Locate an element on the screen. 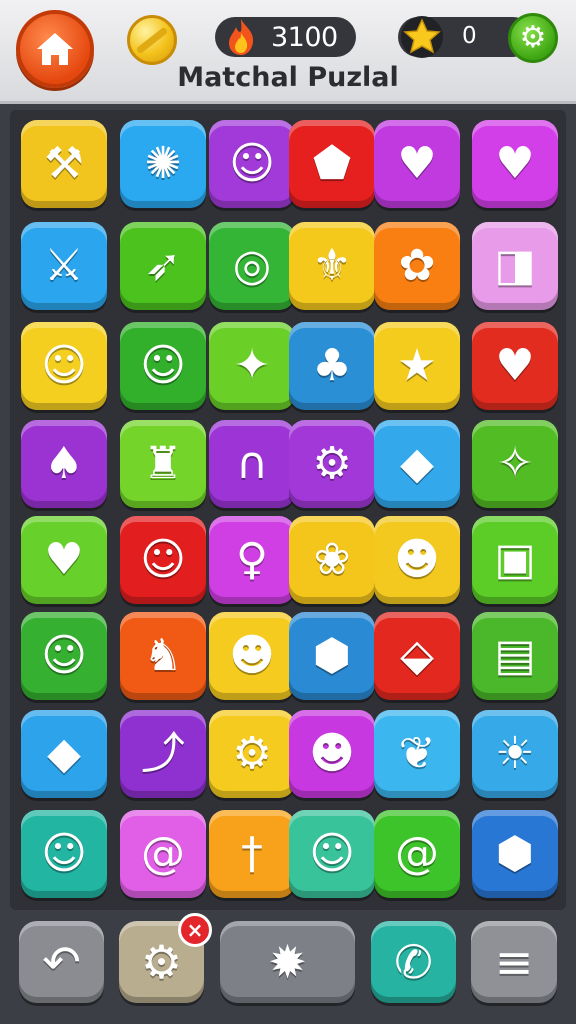 The image size is (576, 1024). shield-gem-icon: ⬟ is located at coordinates (332, 163).